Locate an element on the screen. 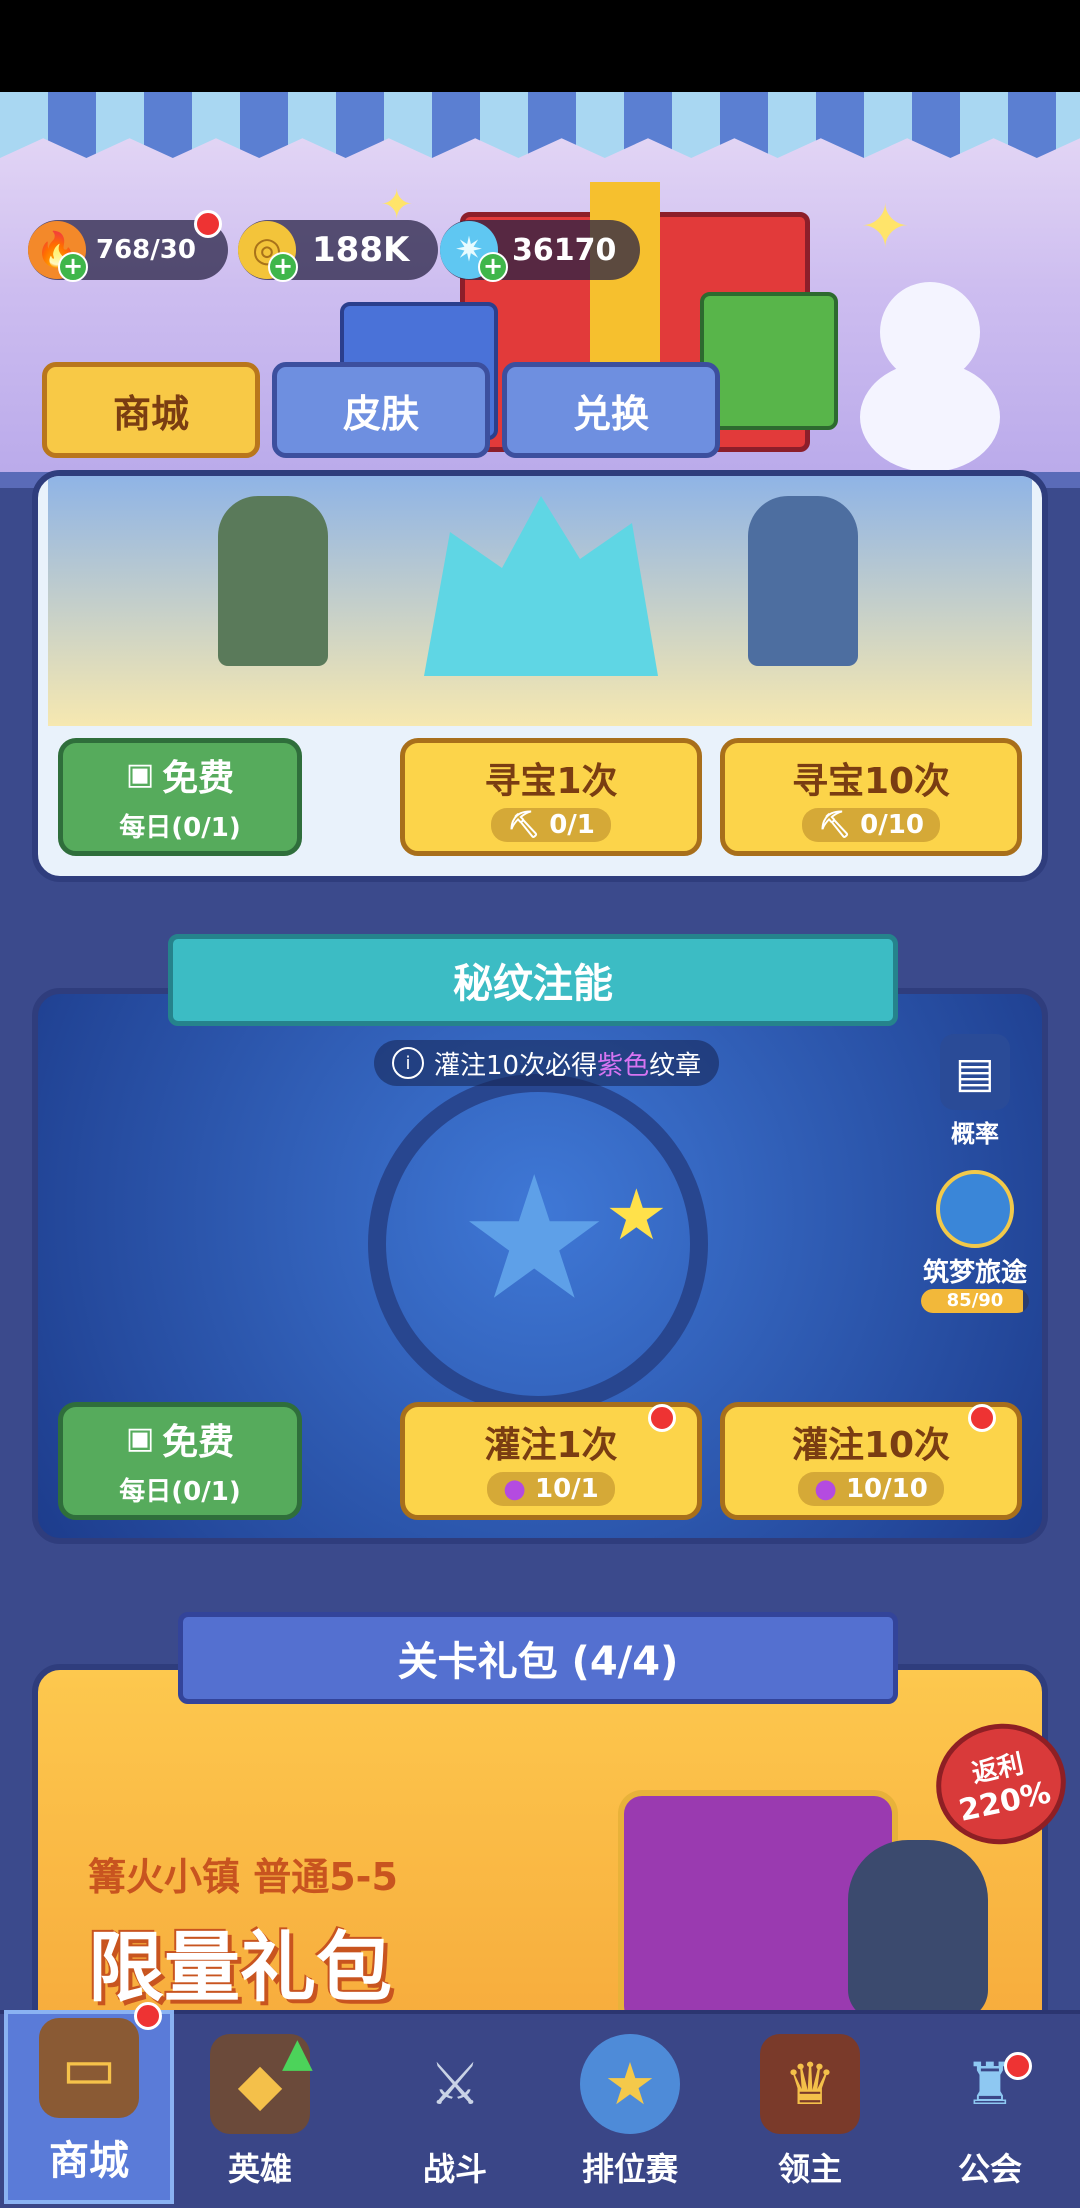 Image resolution: width=1080 pixels, height=2208 pixels. rebate-value: 220% is located at coordinates (1004, 1802).